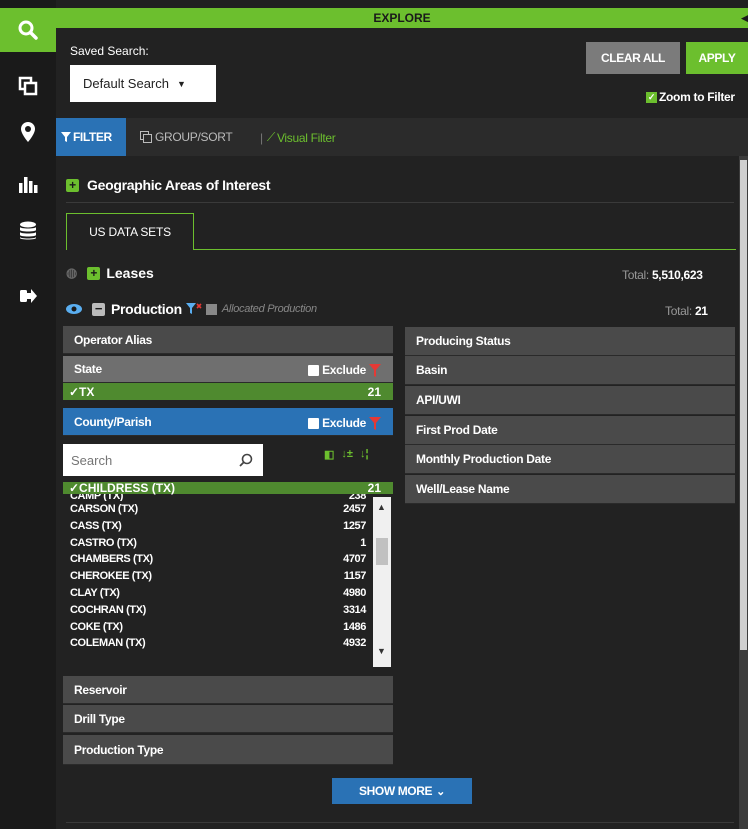 The image size is (748, 829). What do you see at coordinates (228, 340) in the screenshot?
I see `filter-operator-alias: Operator Alias` at bounding box center [228, 340].